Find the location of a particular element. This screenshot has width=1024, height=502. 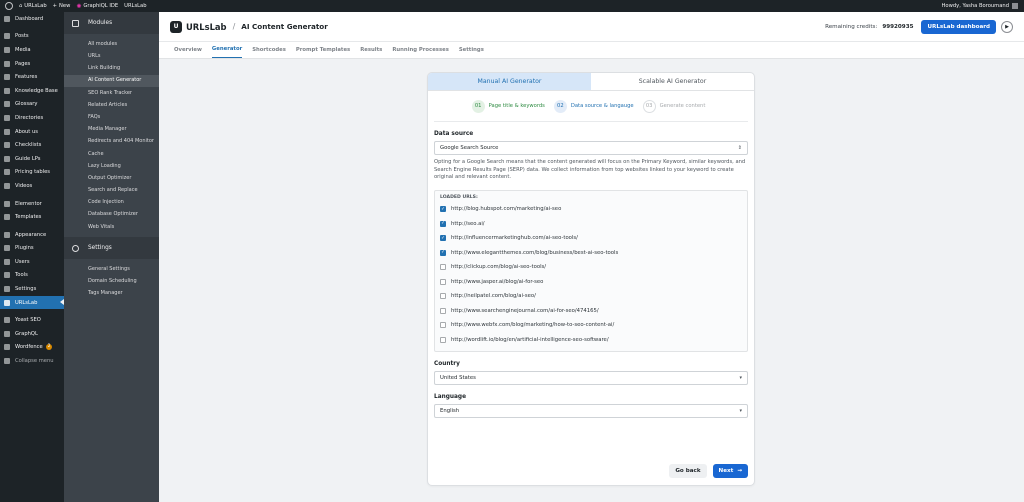

admin-menu-item: Templates is located at coordinates (32, 217).